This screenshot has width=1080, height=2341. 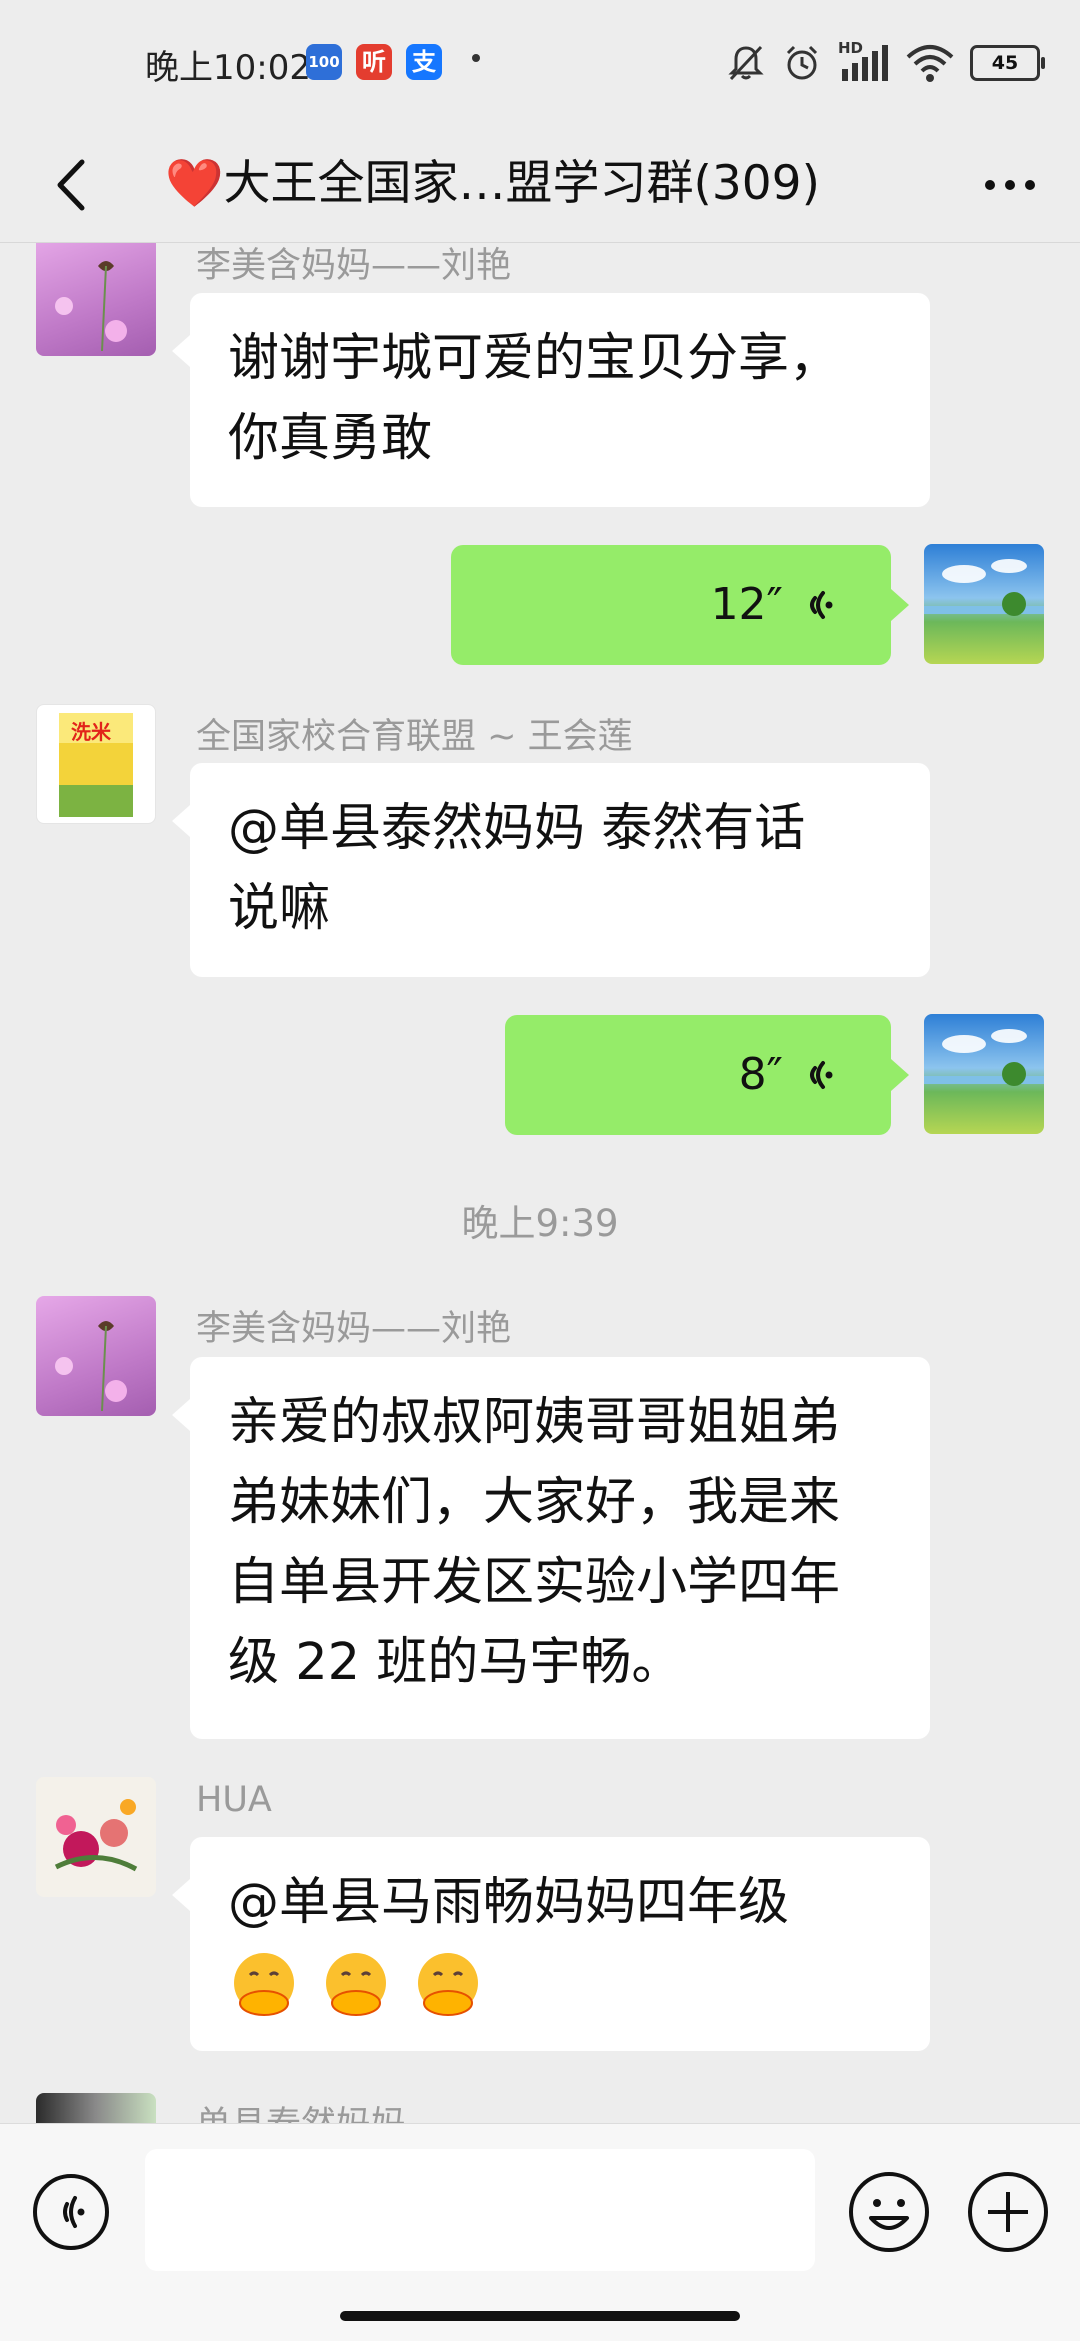 I want to click on mute-bell-icon, so click(x=746, y=63).